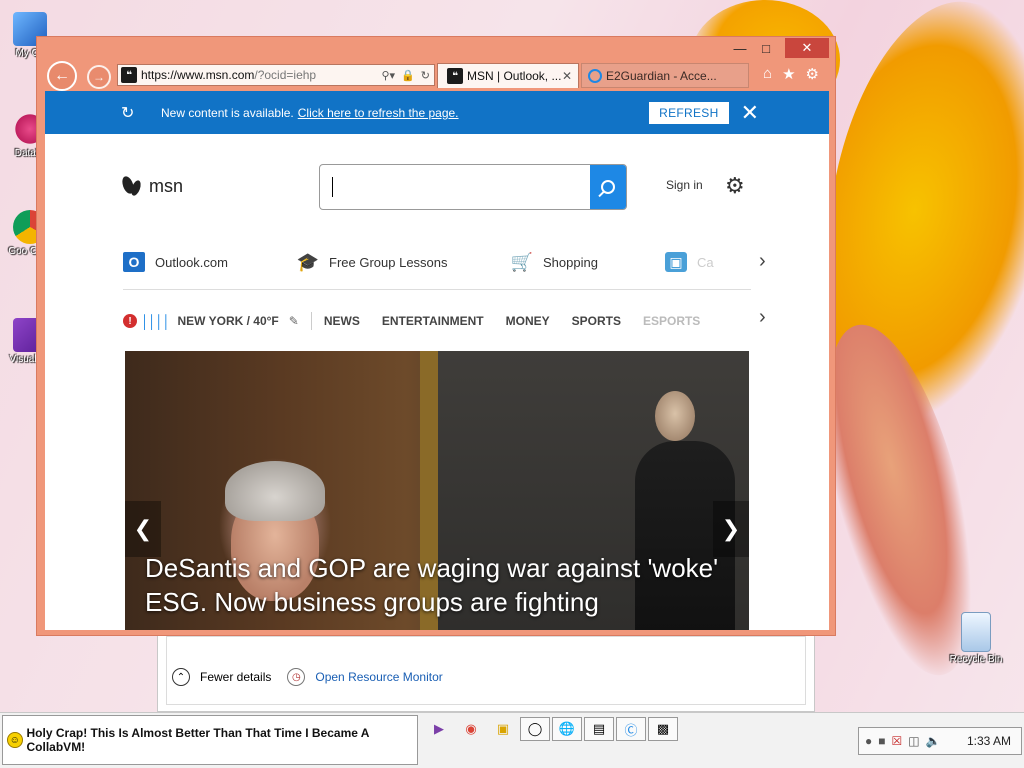 This screenshot has width=1024, height=768. Describe the element at coordinates (976, 632) in the screenshot. I see `recycle-bin-icon` at that location.